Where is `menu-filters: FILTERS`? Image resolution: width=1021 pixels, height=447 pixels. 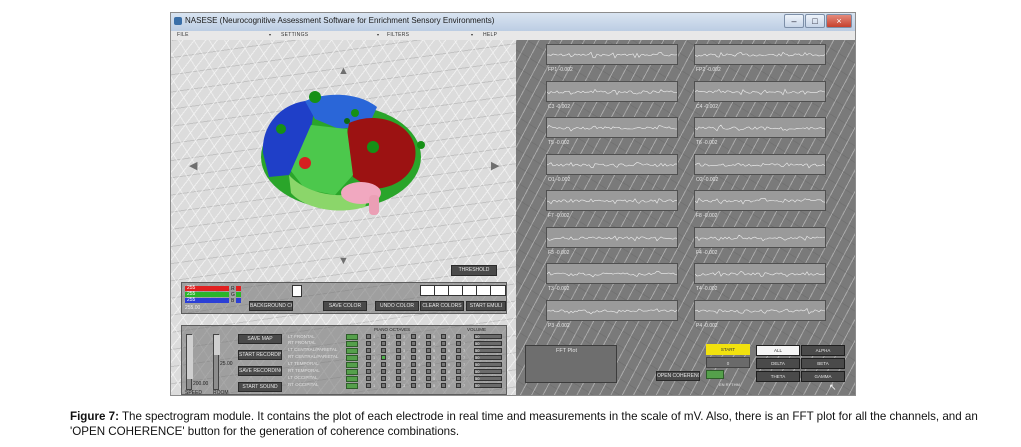
menu-filters: FILTERS is located at coordinates (398, 35).